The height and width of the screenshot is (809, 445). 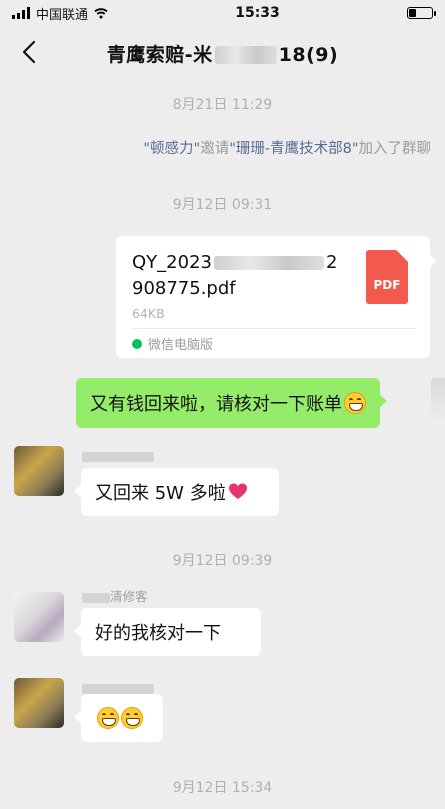 What do you see at coordinates (171, 149) in the screenshot?
I see `inviter-link: "顿感力"` at bounding box center [171, 149].